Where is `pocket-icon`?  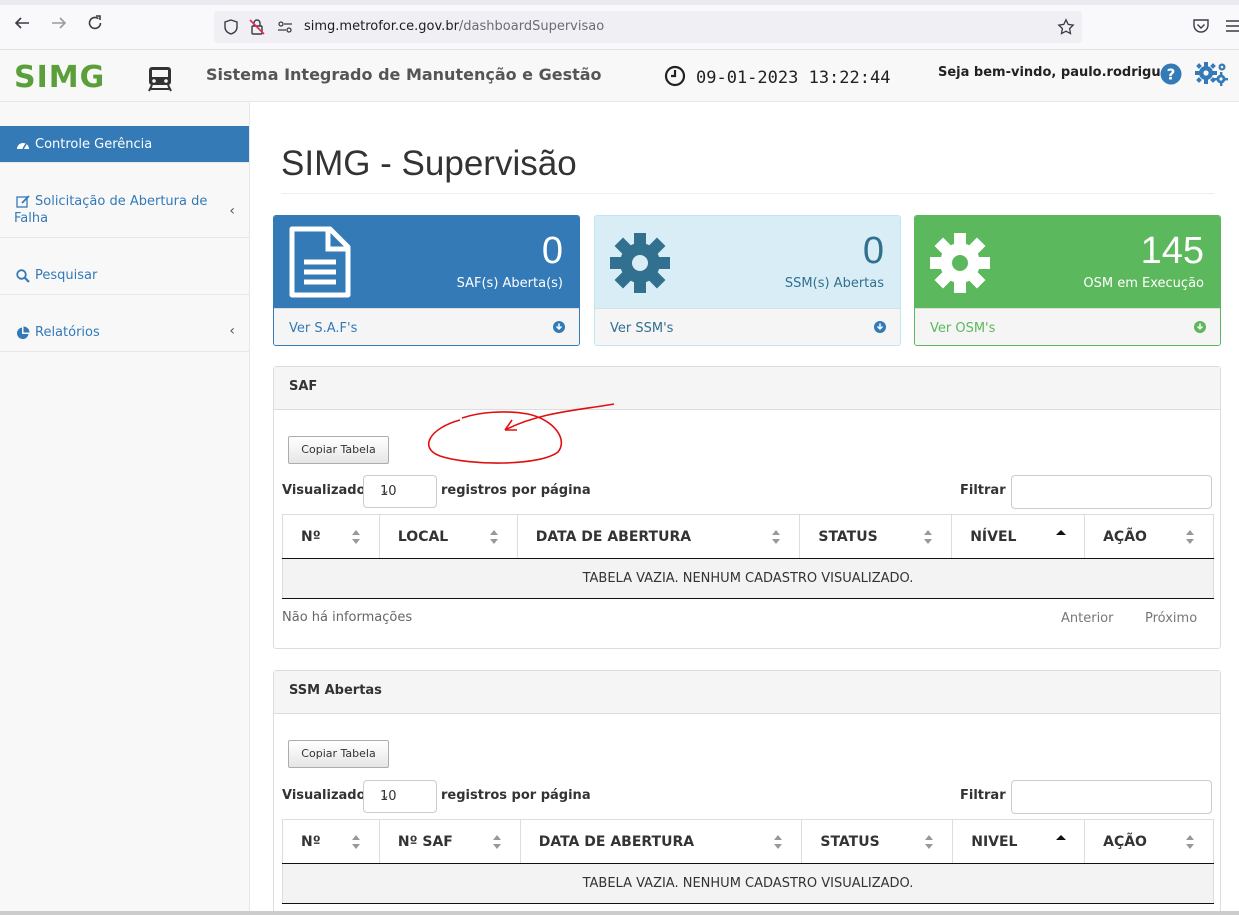
pocket-icon is located at coordinates (1201, 26).